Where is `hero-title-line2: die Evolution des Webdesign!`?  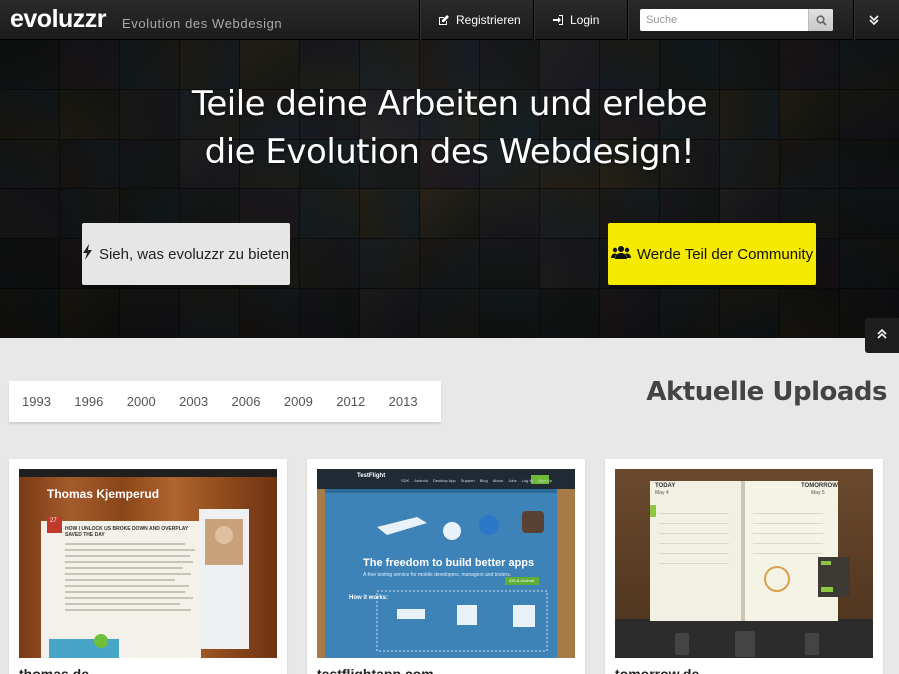
hero-title-line2: die Evolution des Webdesign! is located at coordinates (449, 152).